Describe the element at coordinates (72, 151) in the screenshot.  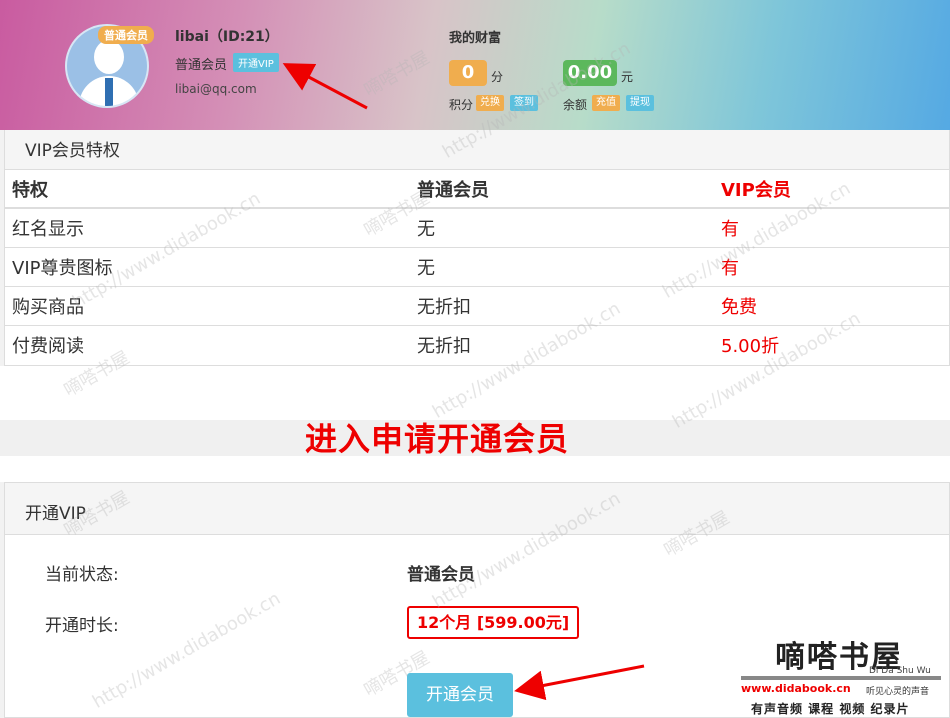
I see `panel-title: VIP会员特权` at that location.